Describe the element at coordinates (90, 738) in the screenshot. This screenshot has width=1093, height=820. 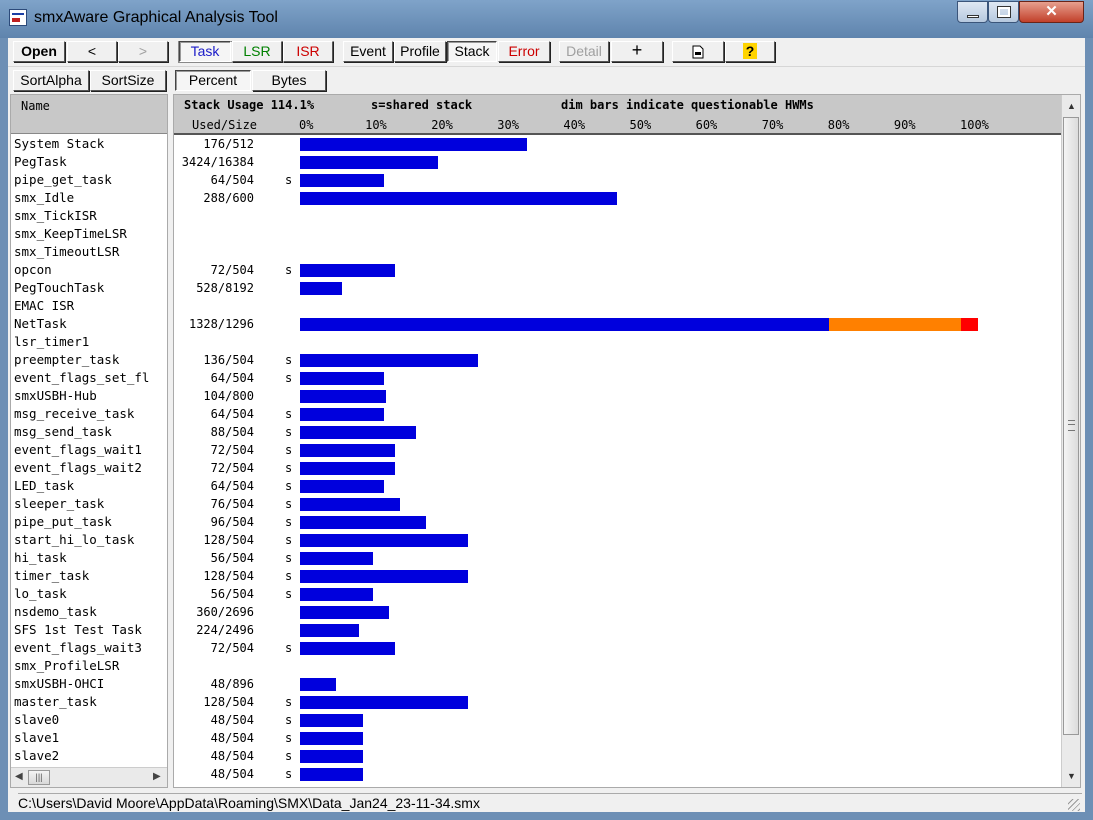
I see `task-name: slave1` at that location.